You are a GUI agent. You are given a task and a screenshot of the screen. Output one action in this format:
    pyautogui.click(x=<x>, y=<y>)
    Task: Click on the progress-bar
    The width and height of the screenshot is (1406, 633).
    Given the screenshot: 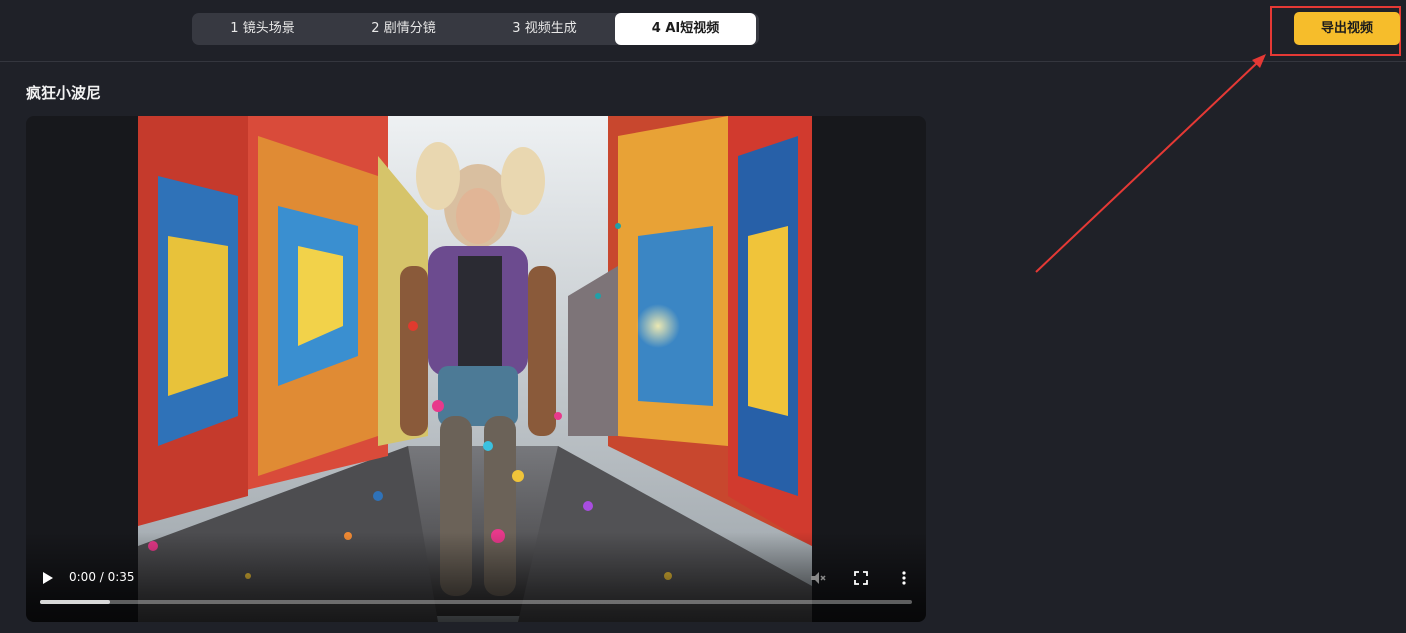 What is the action you would take?
    pyautogui.click(x=476, y=602)
    